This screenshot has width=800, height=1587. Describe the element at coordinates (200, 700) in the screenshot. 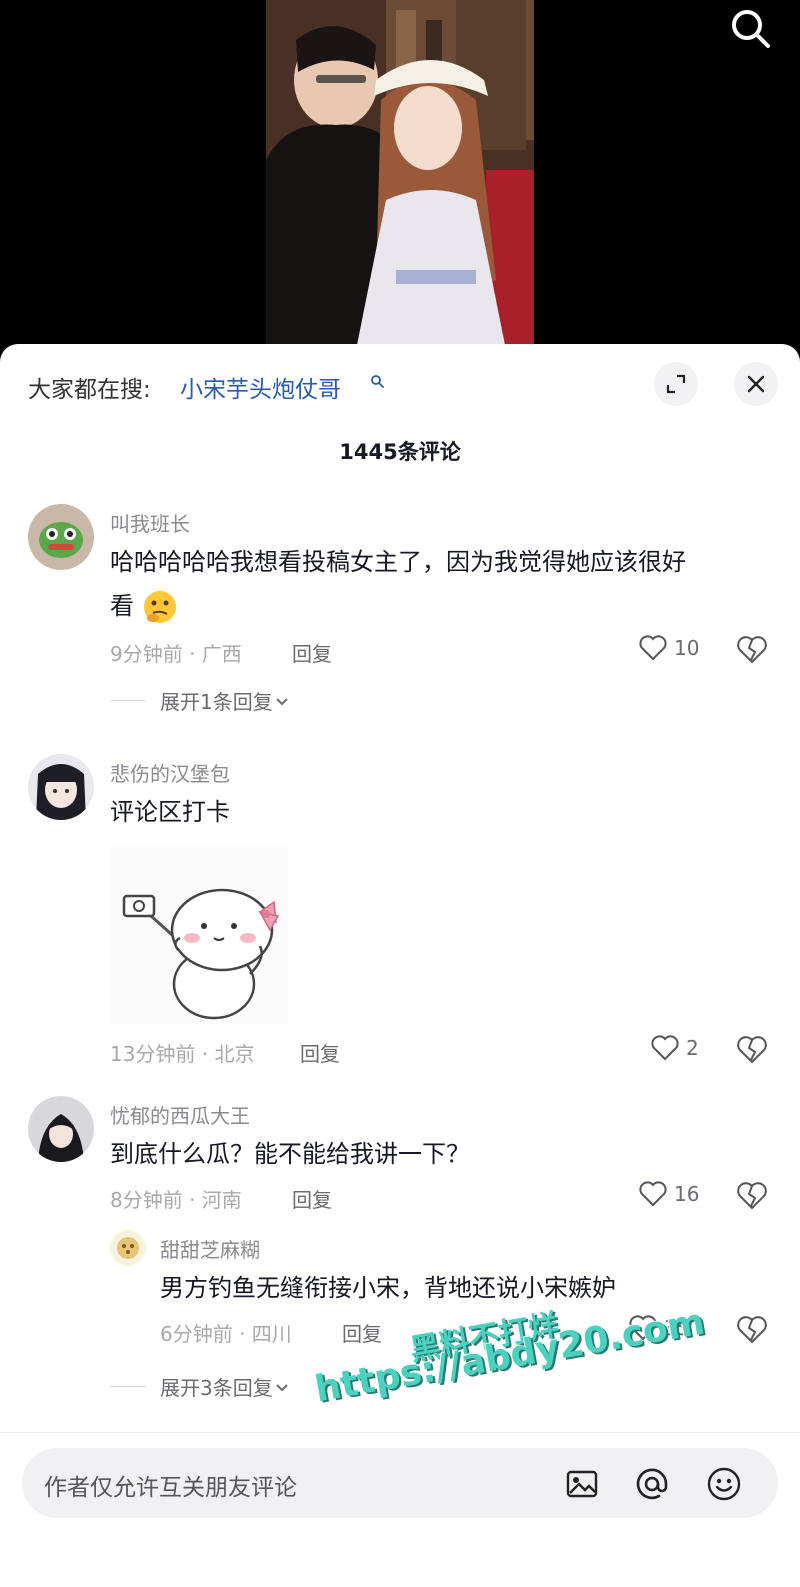

I see `expand-replies-button: 展开1条回复` at that location.